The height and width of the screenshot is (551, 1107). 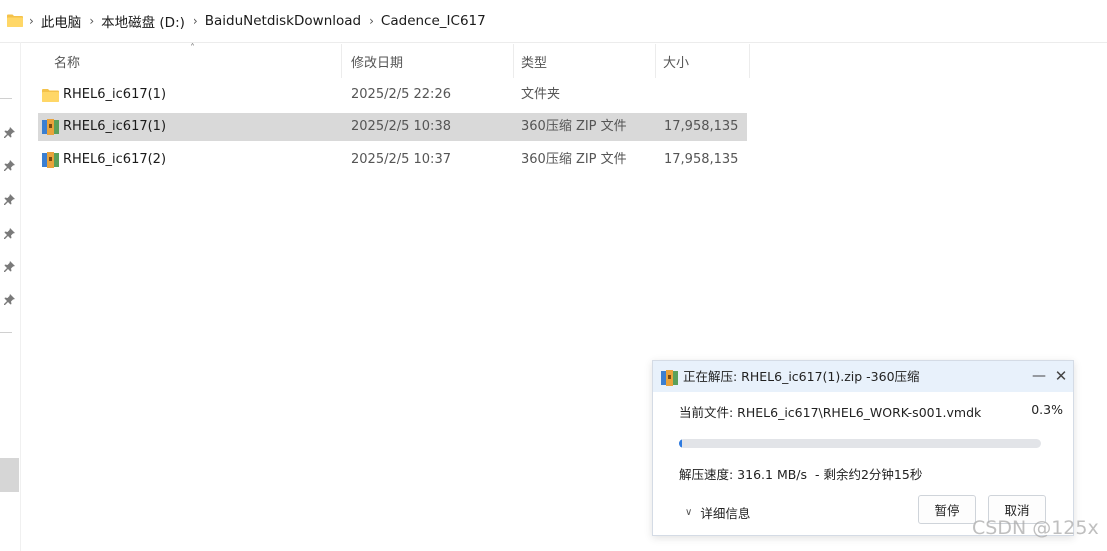 What do you see at coordinates (67, 63) in the screenshot?
I see `column-header-name-label: 名称` at bounding box center [67, 63].